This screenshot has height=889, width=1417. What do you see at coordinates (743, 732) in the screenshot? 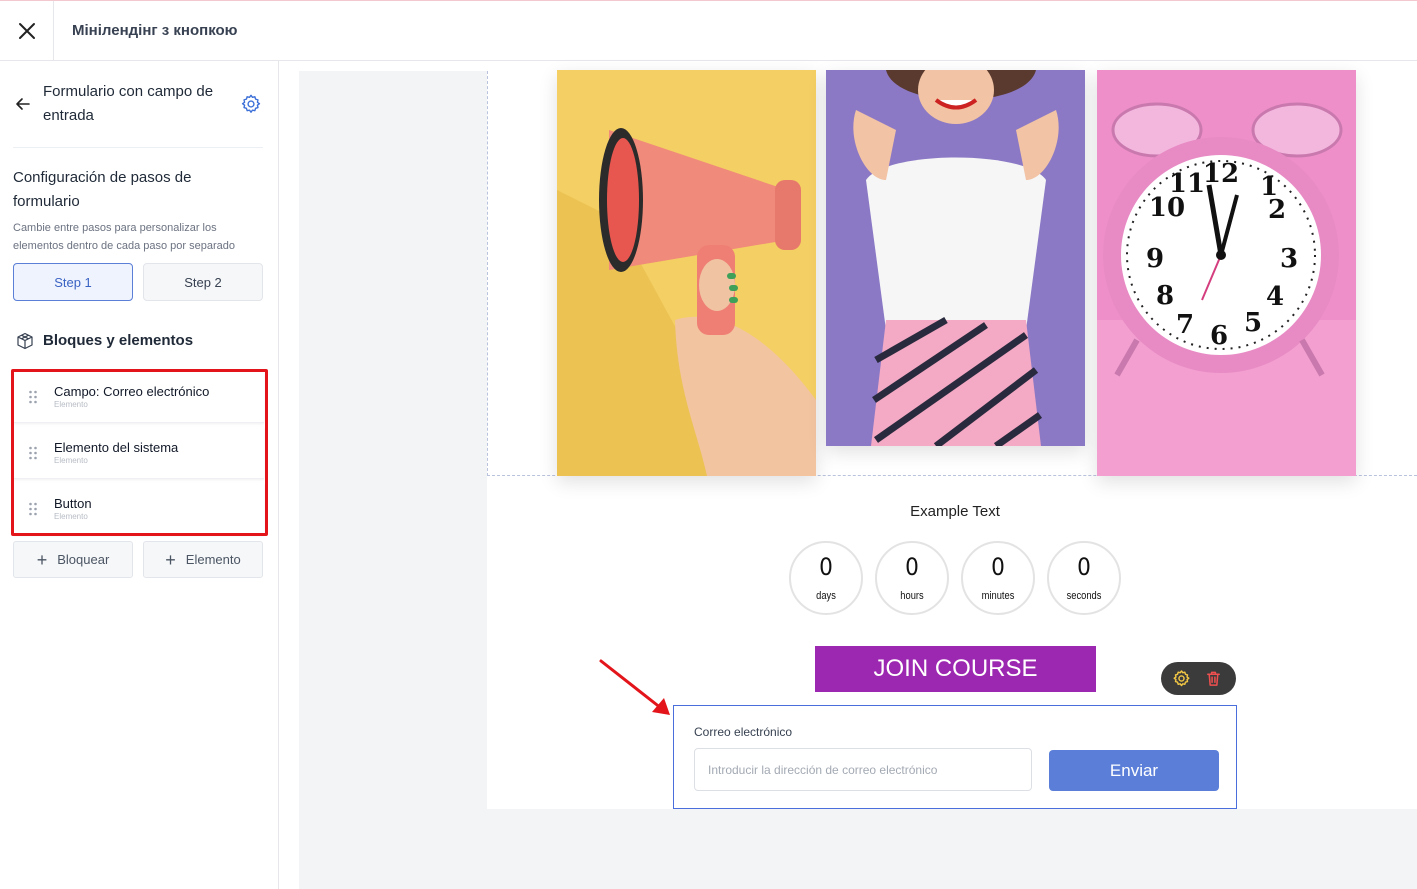
I see `email-field-label: Correo electrónico` at bounding box center [743, 732].